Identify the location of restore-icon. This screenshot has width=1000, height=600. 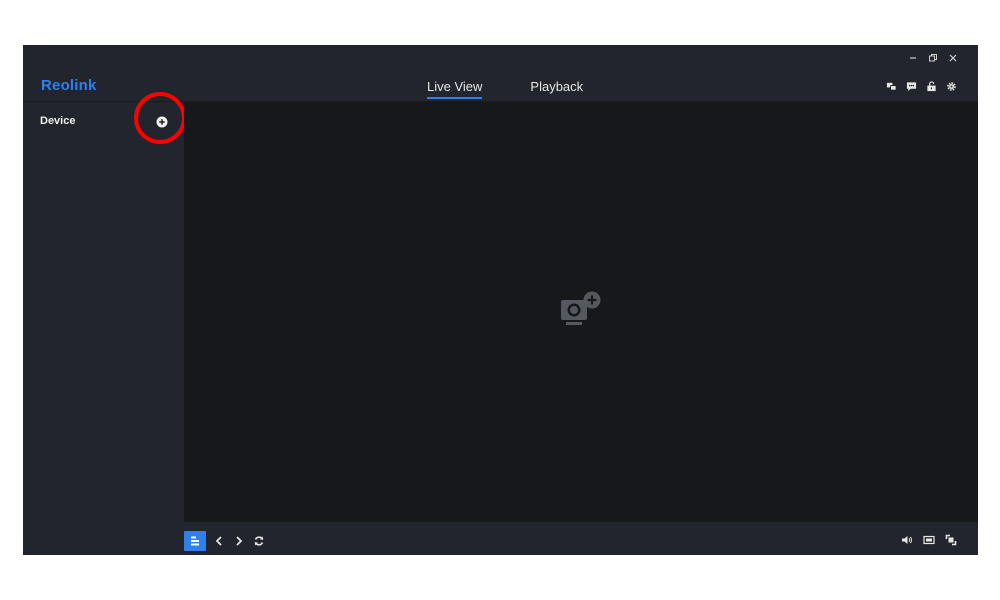
(933, 58).